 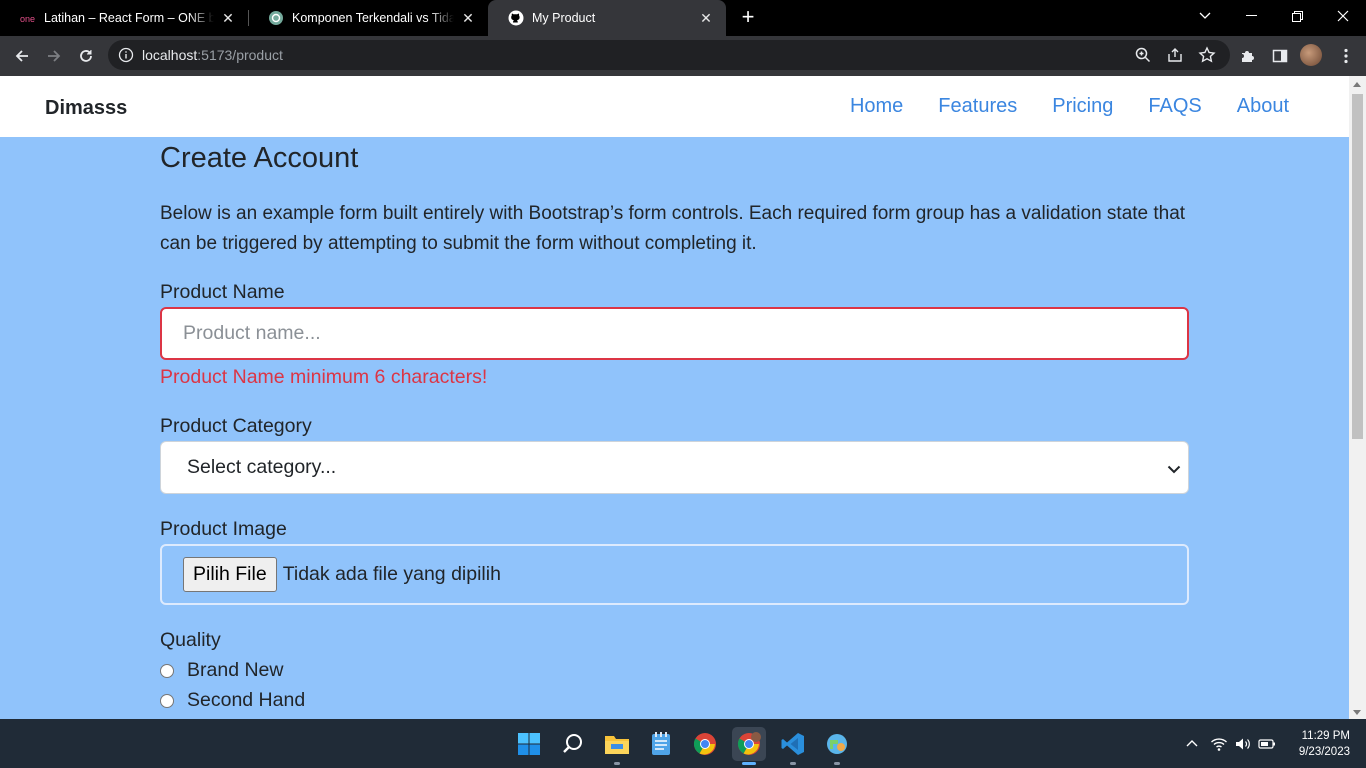 I want to click on site-info-icon, so click(x=126, y=55).